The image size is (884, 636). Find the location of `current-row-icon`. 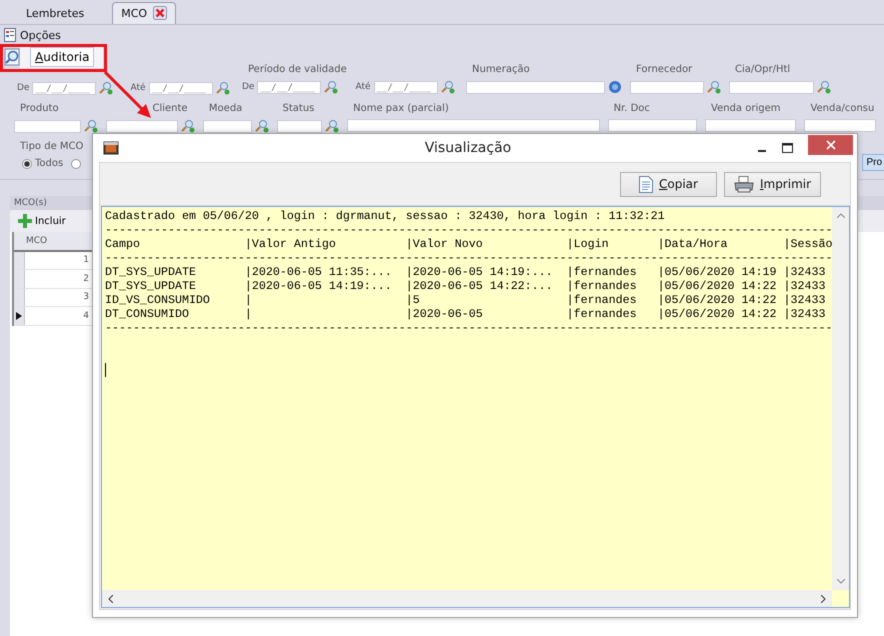

current-row-icon is located at coordinates (19, 316).